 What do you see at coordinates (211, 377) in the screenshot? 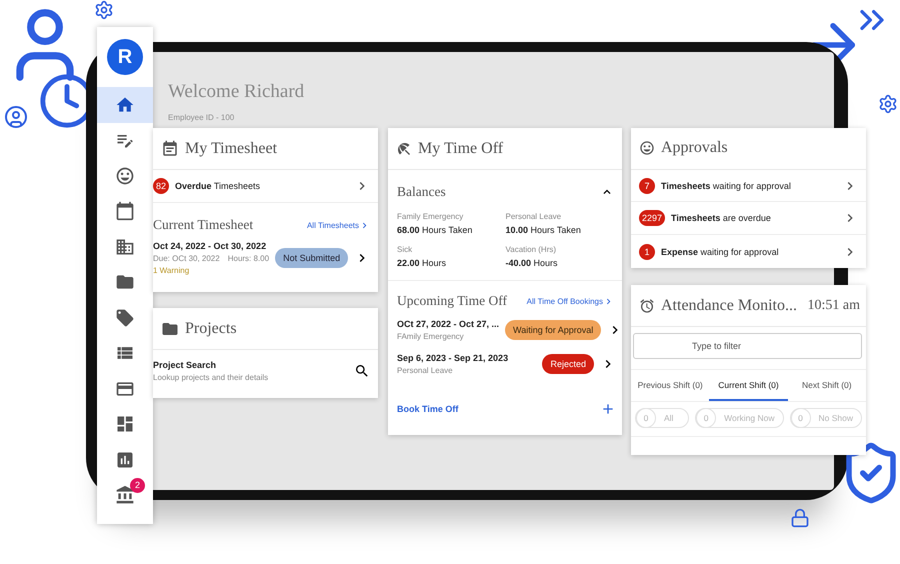
I see `project-search-subtitle: Lookup projects and their details` at bounding box center [211, 377].